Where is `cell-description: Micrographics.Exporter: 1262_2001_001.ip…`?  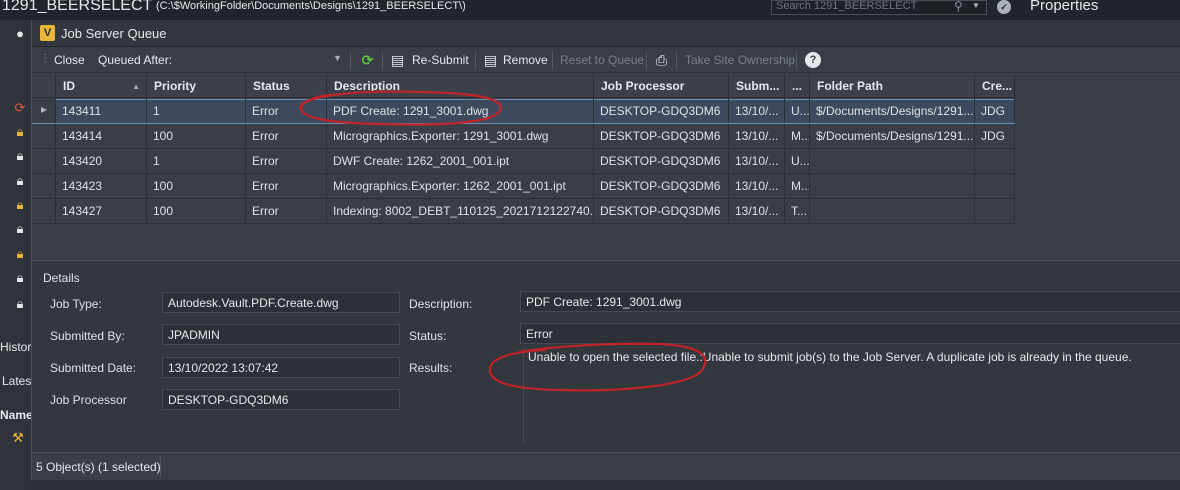 cell-description: Micrographics.Exporter: 1262_2001_001.ip… is located at coordinates (460, 186).